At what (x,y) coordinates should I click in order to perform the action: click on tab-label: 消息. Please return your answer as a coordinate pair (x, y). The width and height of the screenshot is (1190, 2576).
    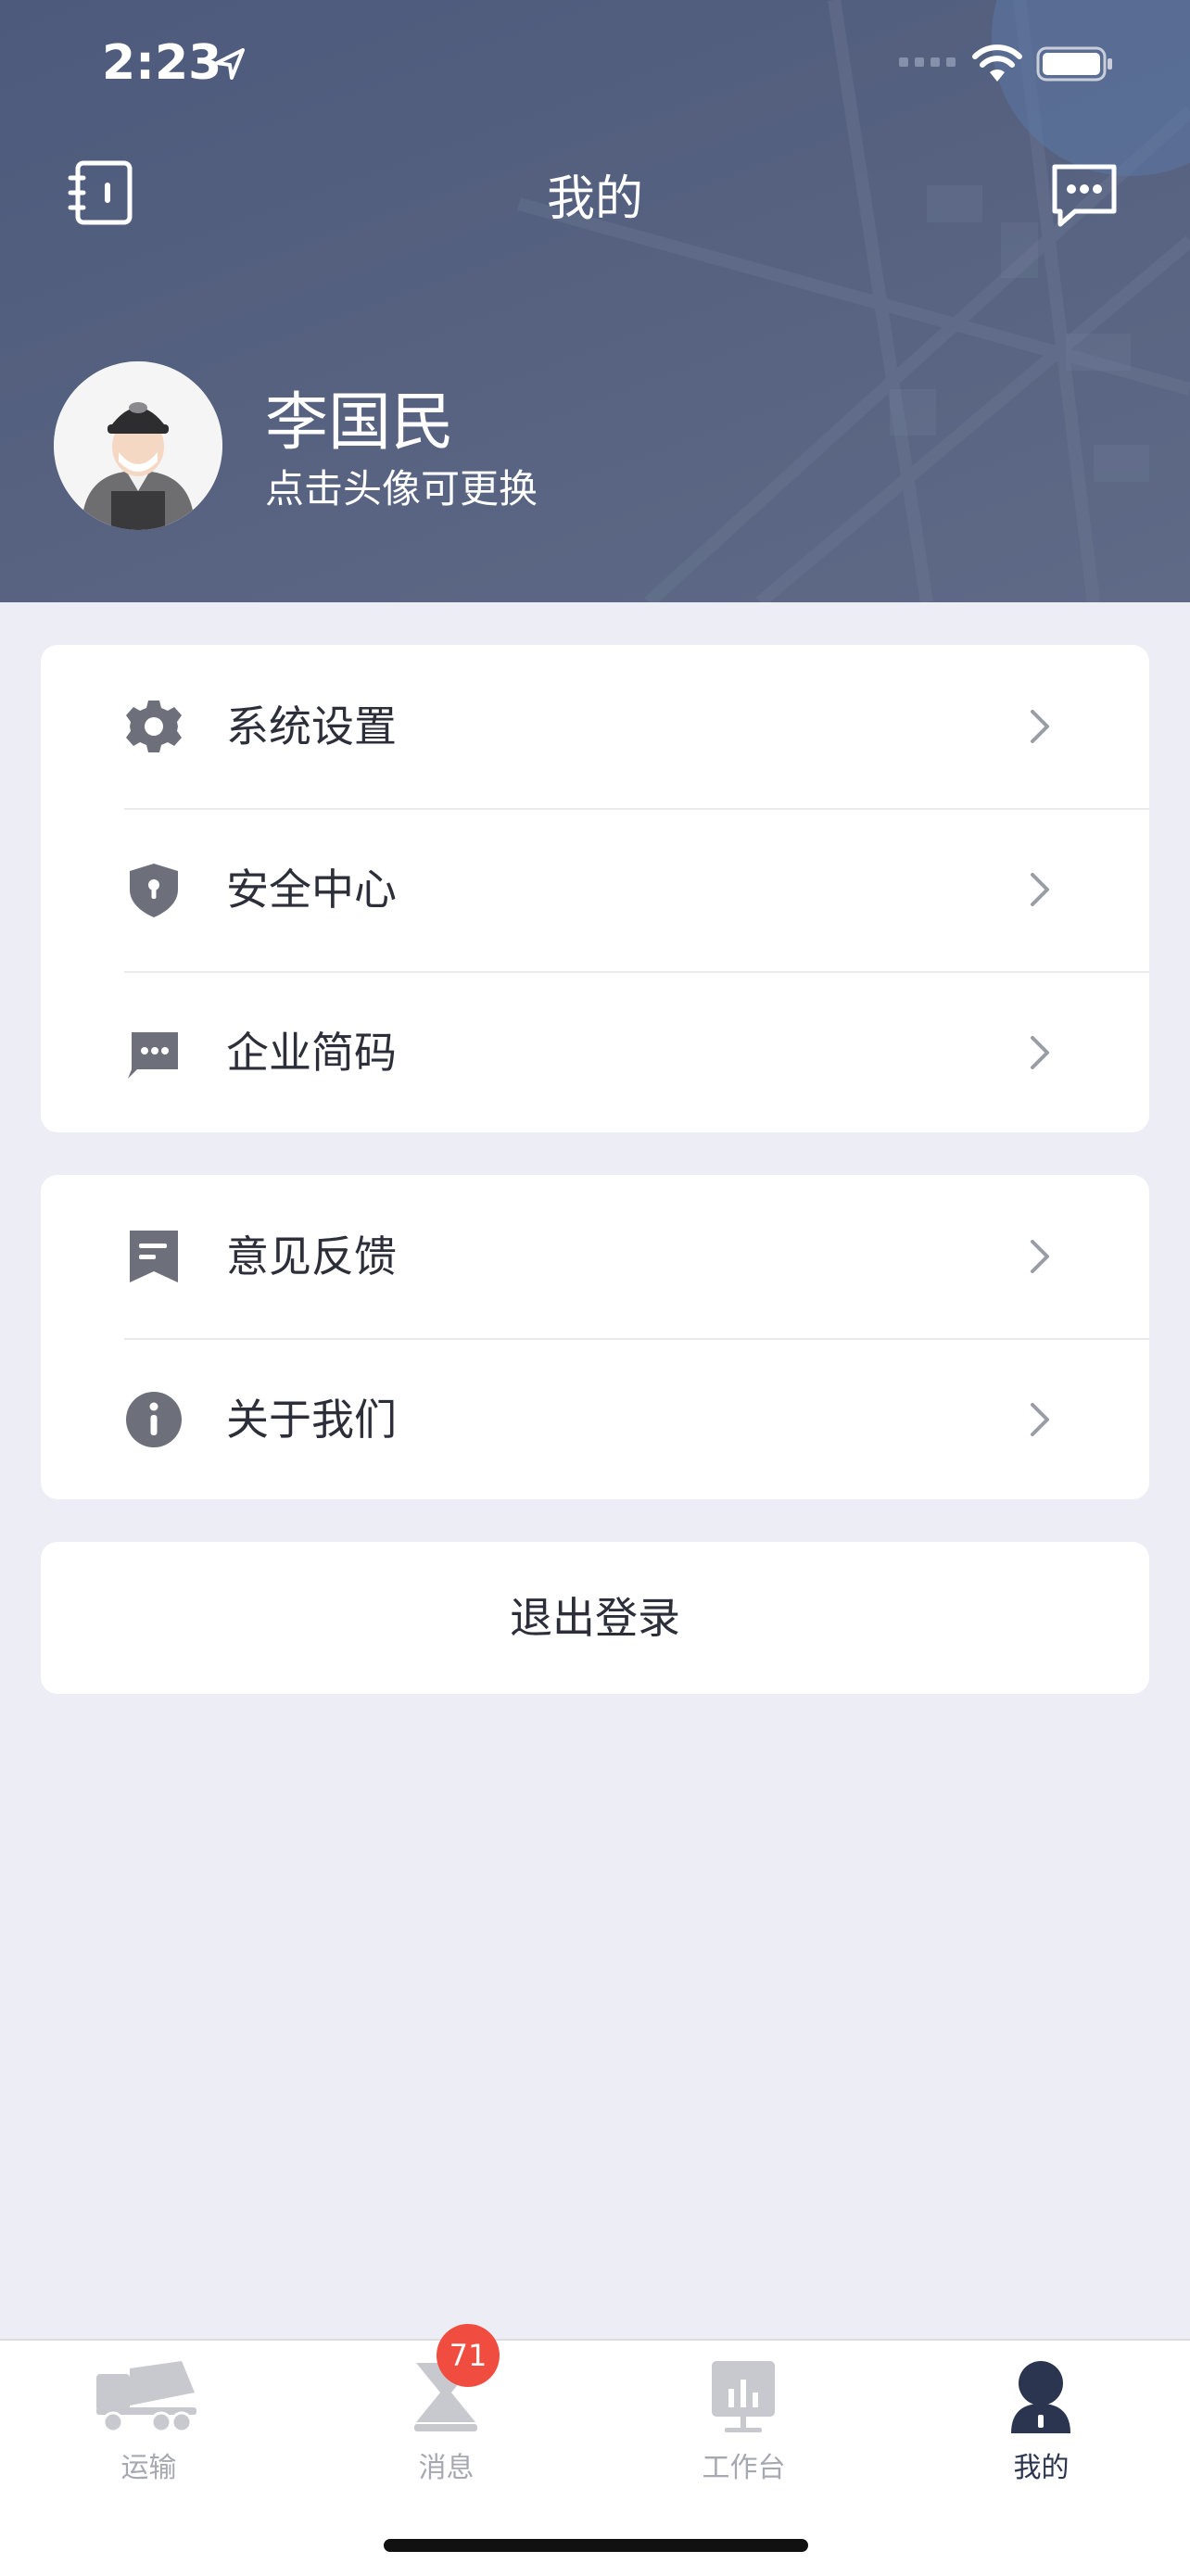
    Looking at the image, I should click on (446, 2468).